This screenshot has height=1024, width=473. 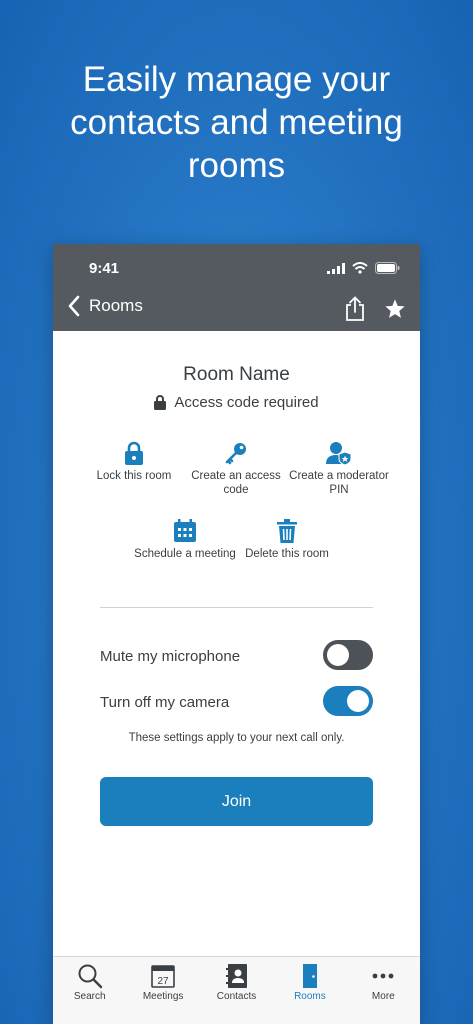 What do you see at coordinates (235, 454) in the screenshot?
I see `key-icon` at bounding box center [235, 454].